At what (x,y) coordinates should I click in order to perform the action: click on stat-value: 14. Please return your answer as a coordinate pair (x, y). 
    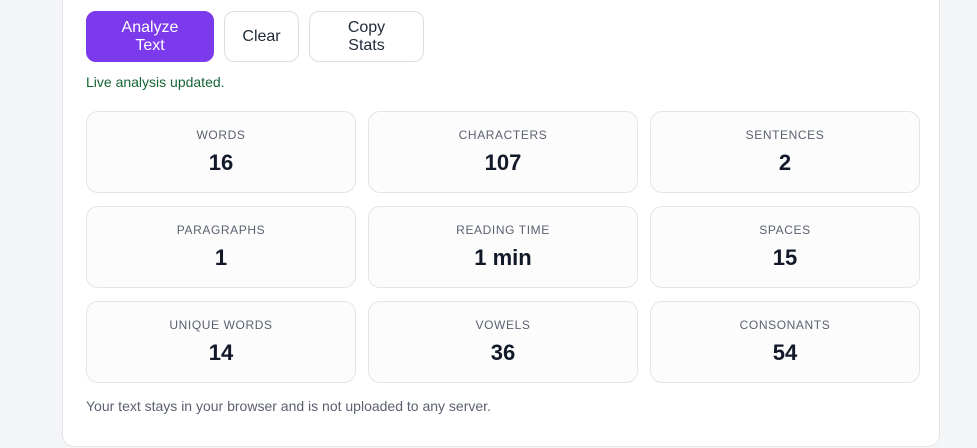
    Looking at the image, I should click on (221, 352).